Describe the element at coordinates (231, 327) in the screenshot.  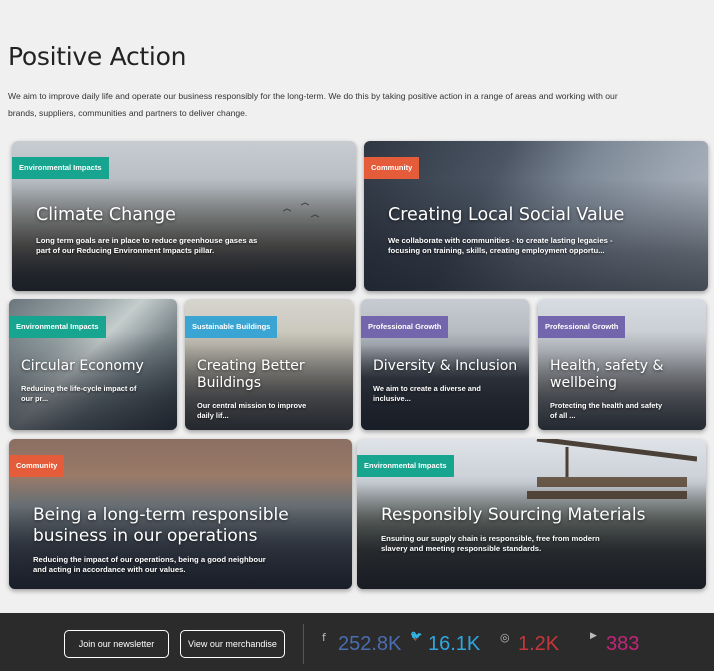
I see `tag-badge: Sustainable Buildings` at that location.